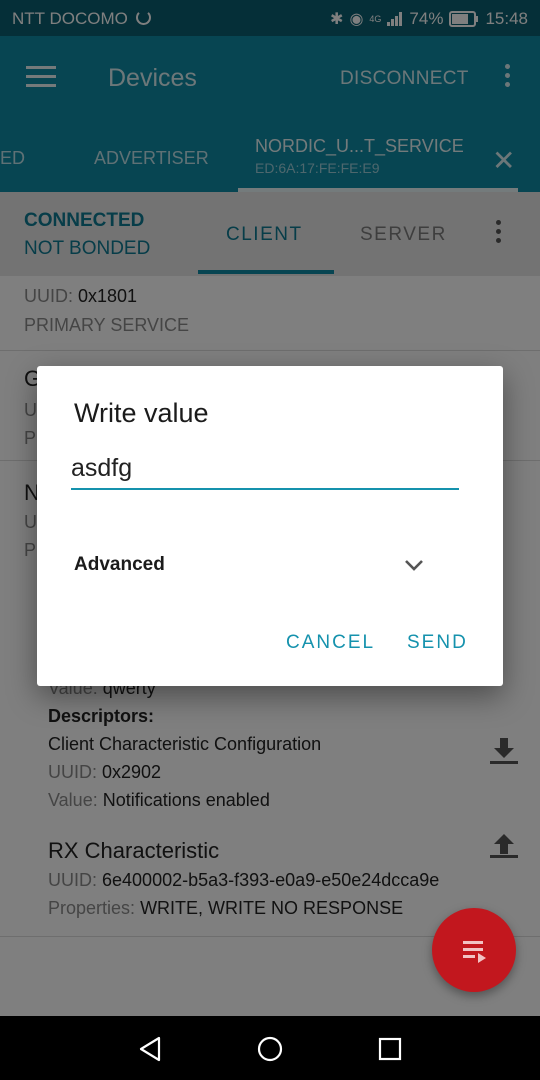 This screenshot has width=540, height=1080. Describe the element at coordinates (119, 565) in the screenshot. I see `advanced-toggle-label: Advanced` at that location.